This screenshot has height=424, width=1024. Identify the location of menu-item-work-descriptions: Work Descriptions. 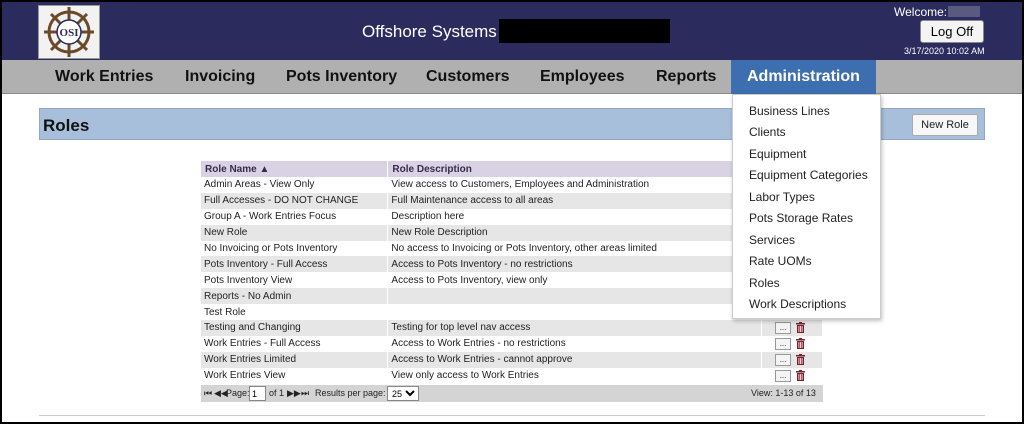
(797, 304).